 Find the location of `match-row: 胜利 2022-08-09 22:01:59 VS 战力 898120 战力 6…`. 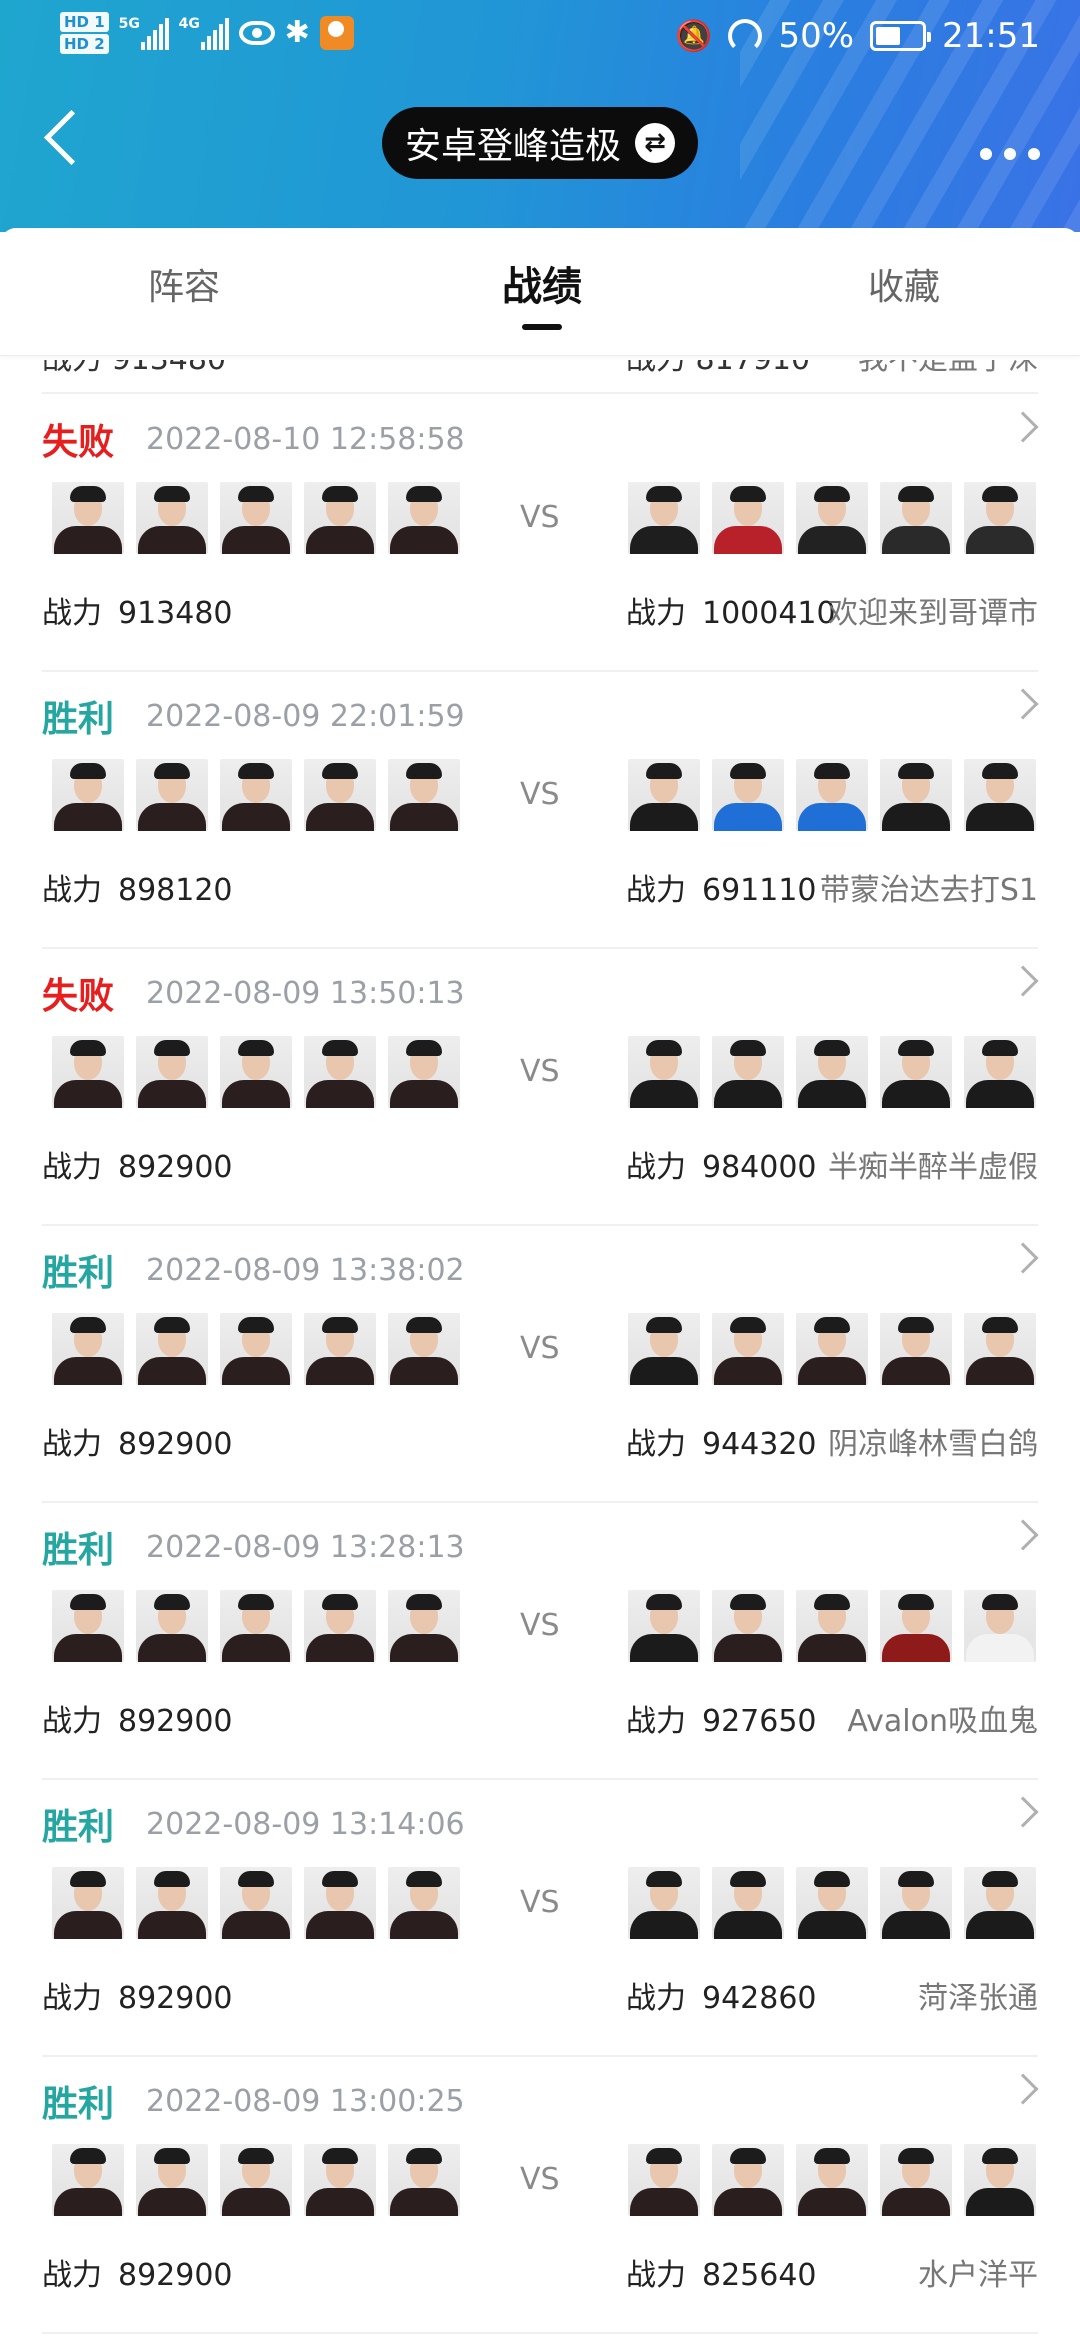

match-row: 胜利 2022-08-09 22:01:59 VS 战力 898120 战力 6… is located at coordinates (540, 811).